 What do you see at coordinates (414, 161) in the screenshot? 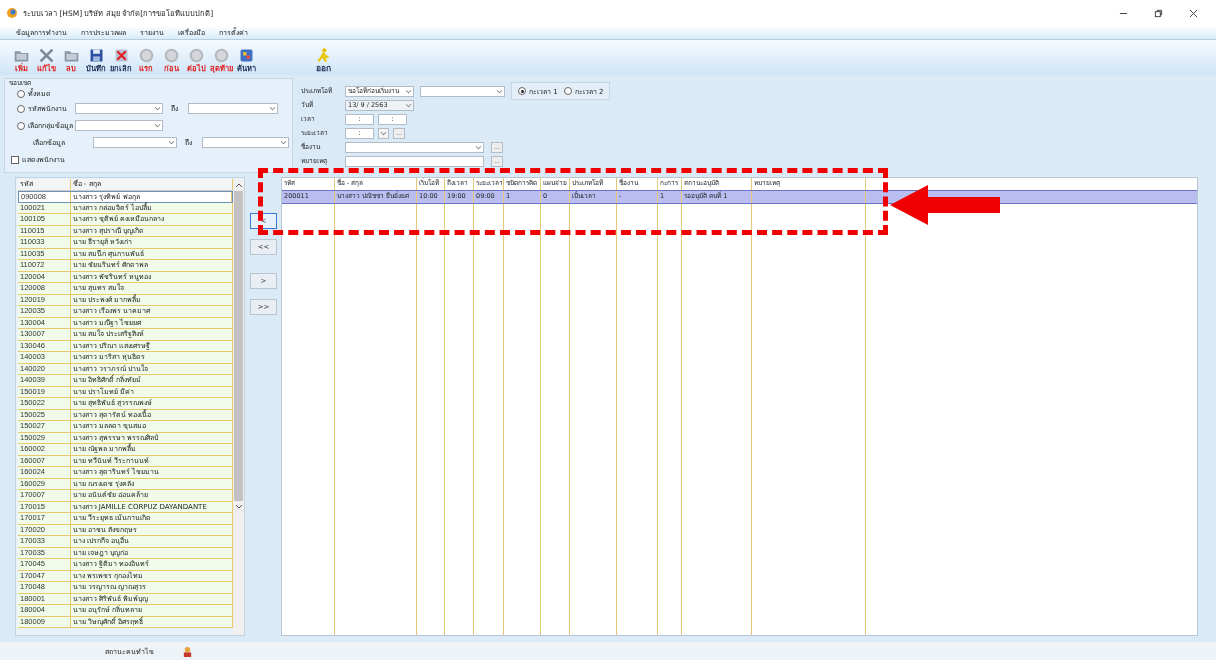
I see `note-field` at bounding box center [414, 161].